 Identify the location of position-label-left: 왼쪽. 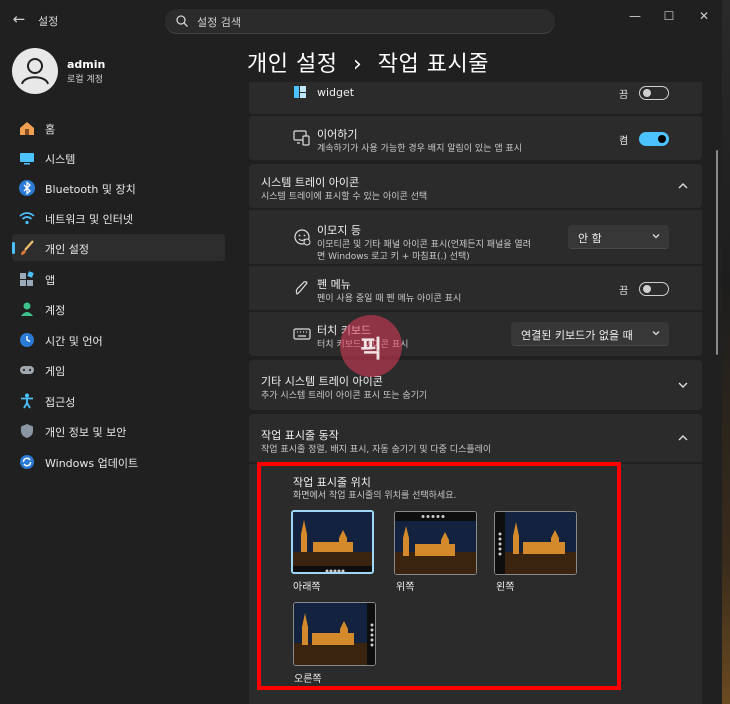
(505, 587).